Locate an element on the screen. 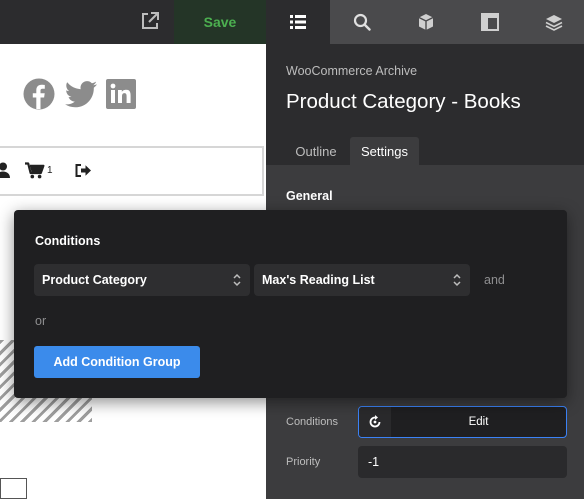  refresh-icon is located at coordinates (375, 422).